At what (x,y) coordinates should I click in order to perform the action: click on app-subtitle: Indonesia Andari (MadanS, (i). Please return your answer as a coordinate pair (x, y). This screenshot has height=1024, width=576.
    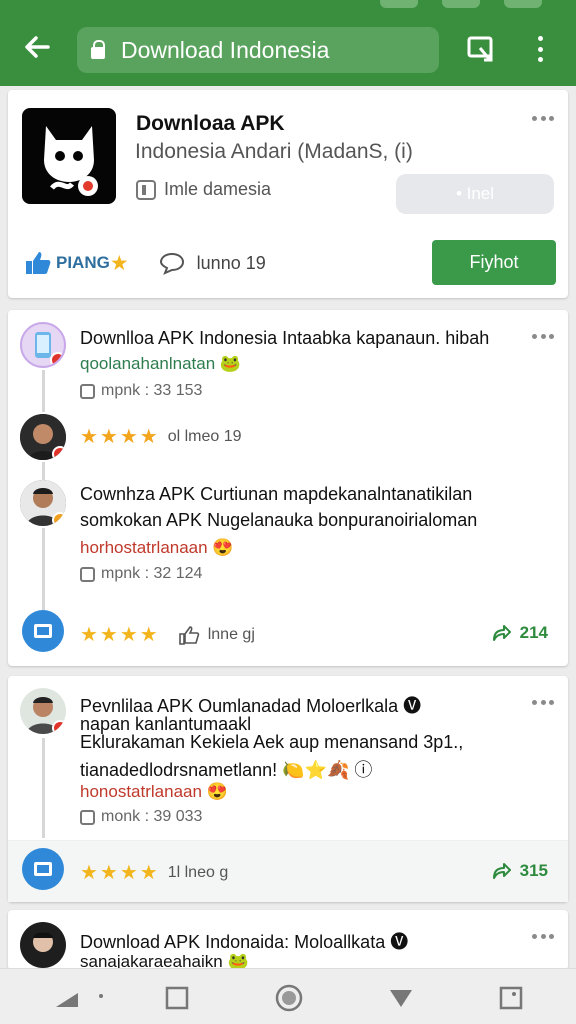
    Looking at the image, I should click on (274, 151).